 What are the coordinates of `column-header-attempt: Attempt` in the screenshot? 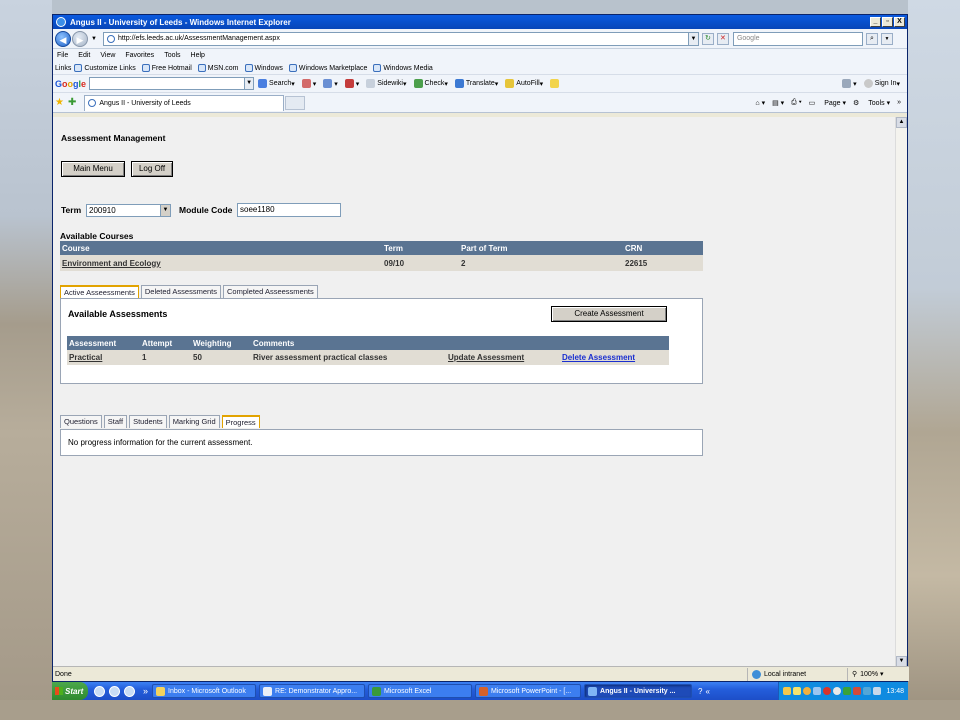 It's located at (165, 343).